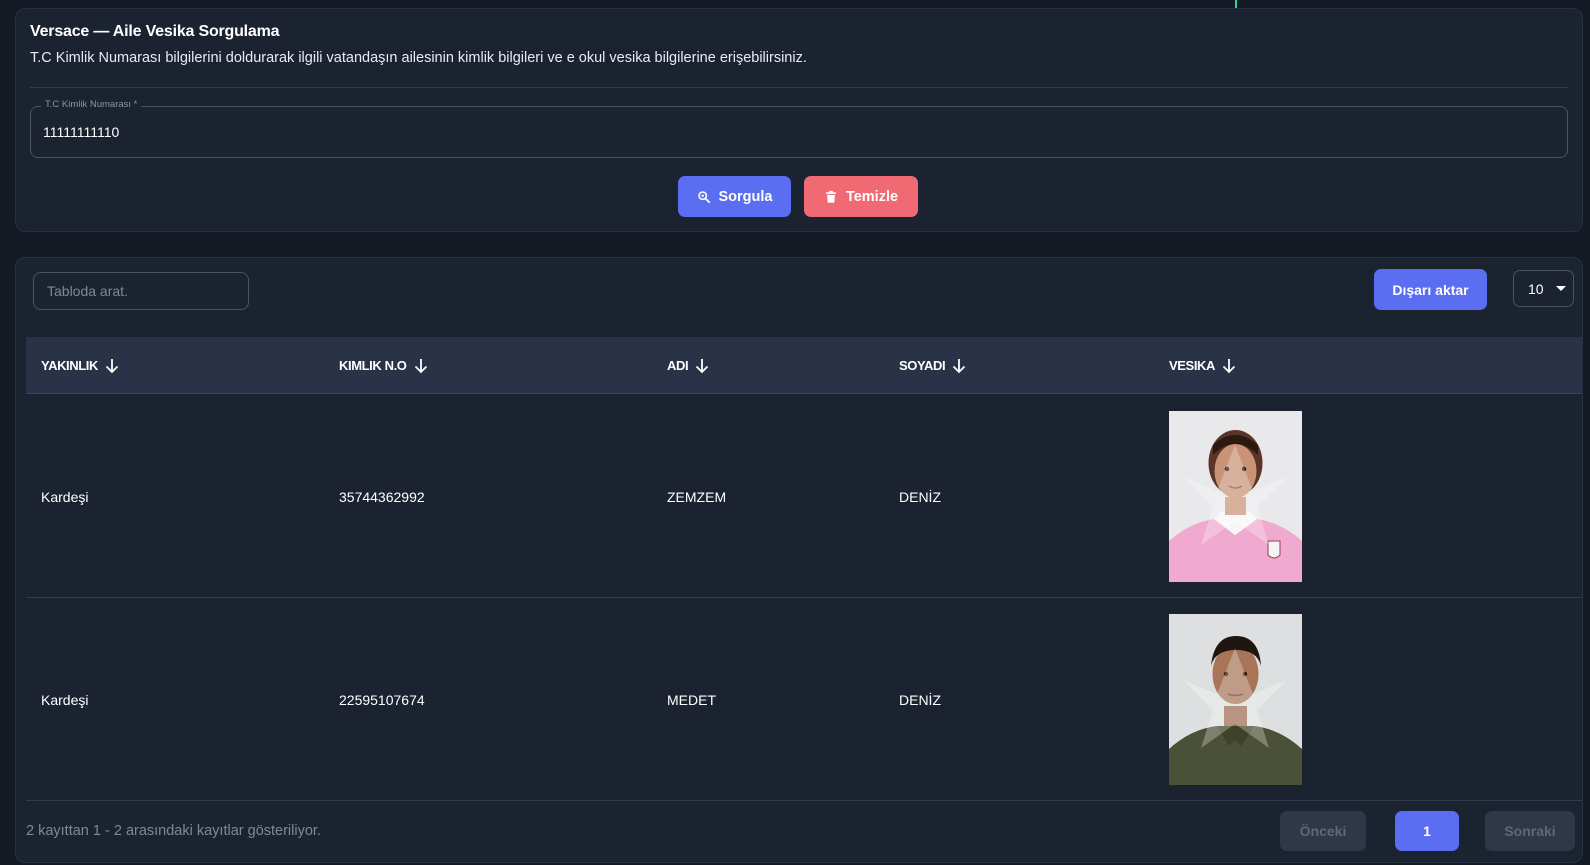  I want to click on column-label: ADI, so click(678, 365).